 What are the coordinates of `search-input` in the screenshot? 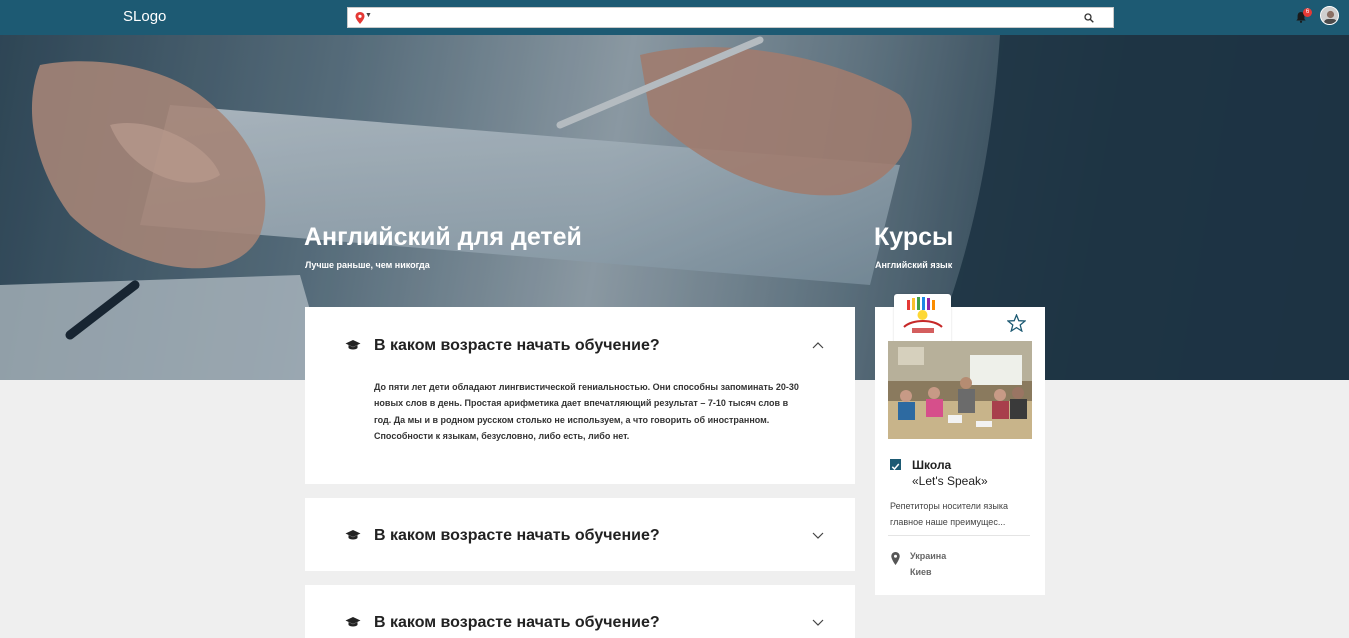 It's located at (726, 17).